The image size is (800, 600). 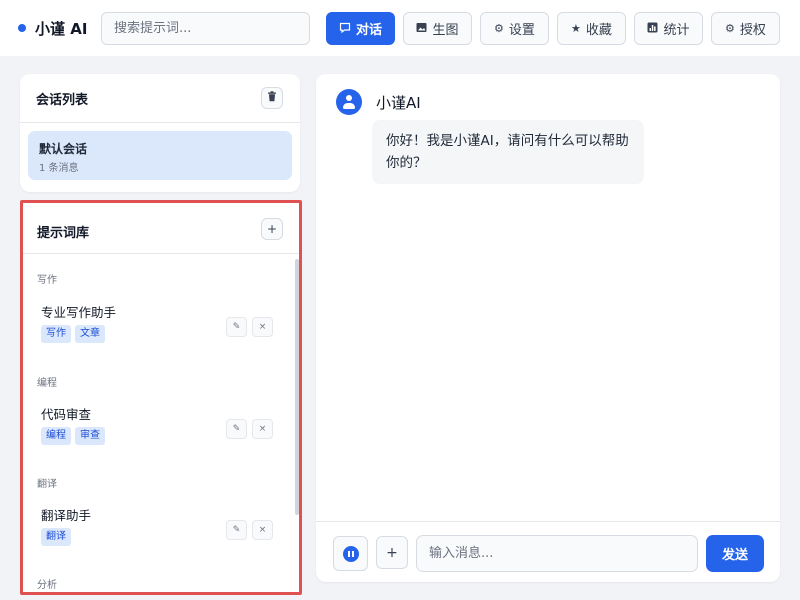 What do you see at coordinates (90, 334) in the screenshot?
I see `tag: 文章` at bounding box center [90, 334].